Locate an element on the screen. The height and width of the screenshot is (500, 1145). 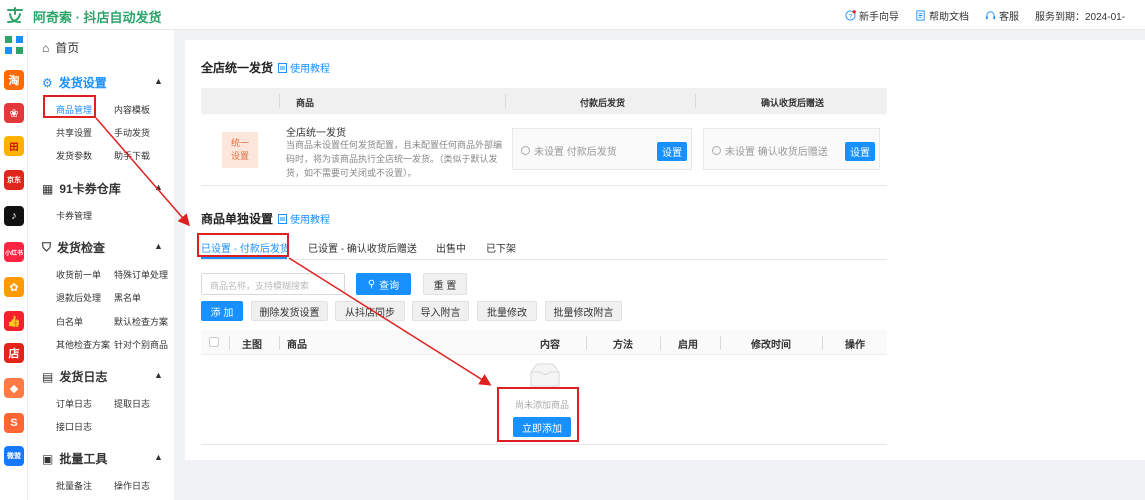
nav-section-card-warehouse: ▦ 91卡券仓库 is located at coordinates (81, 188).